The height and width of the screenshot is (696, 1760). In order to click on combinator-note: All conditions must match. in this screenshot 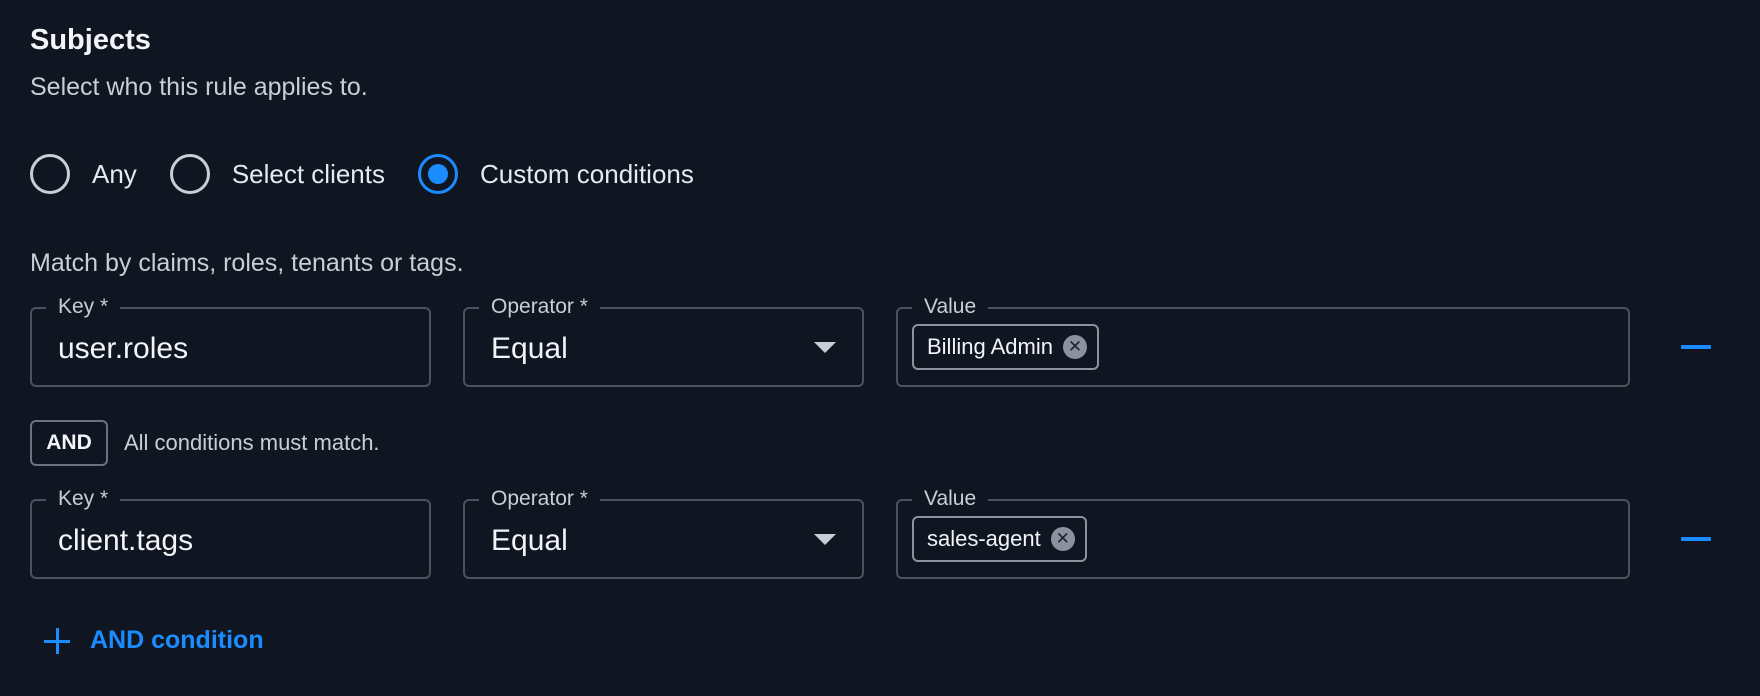, I will do `click(252, 442)`.